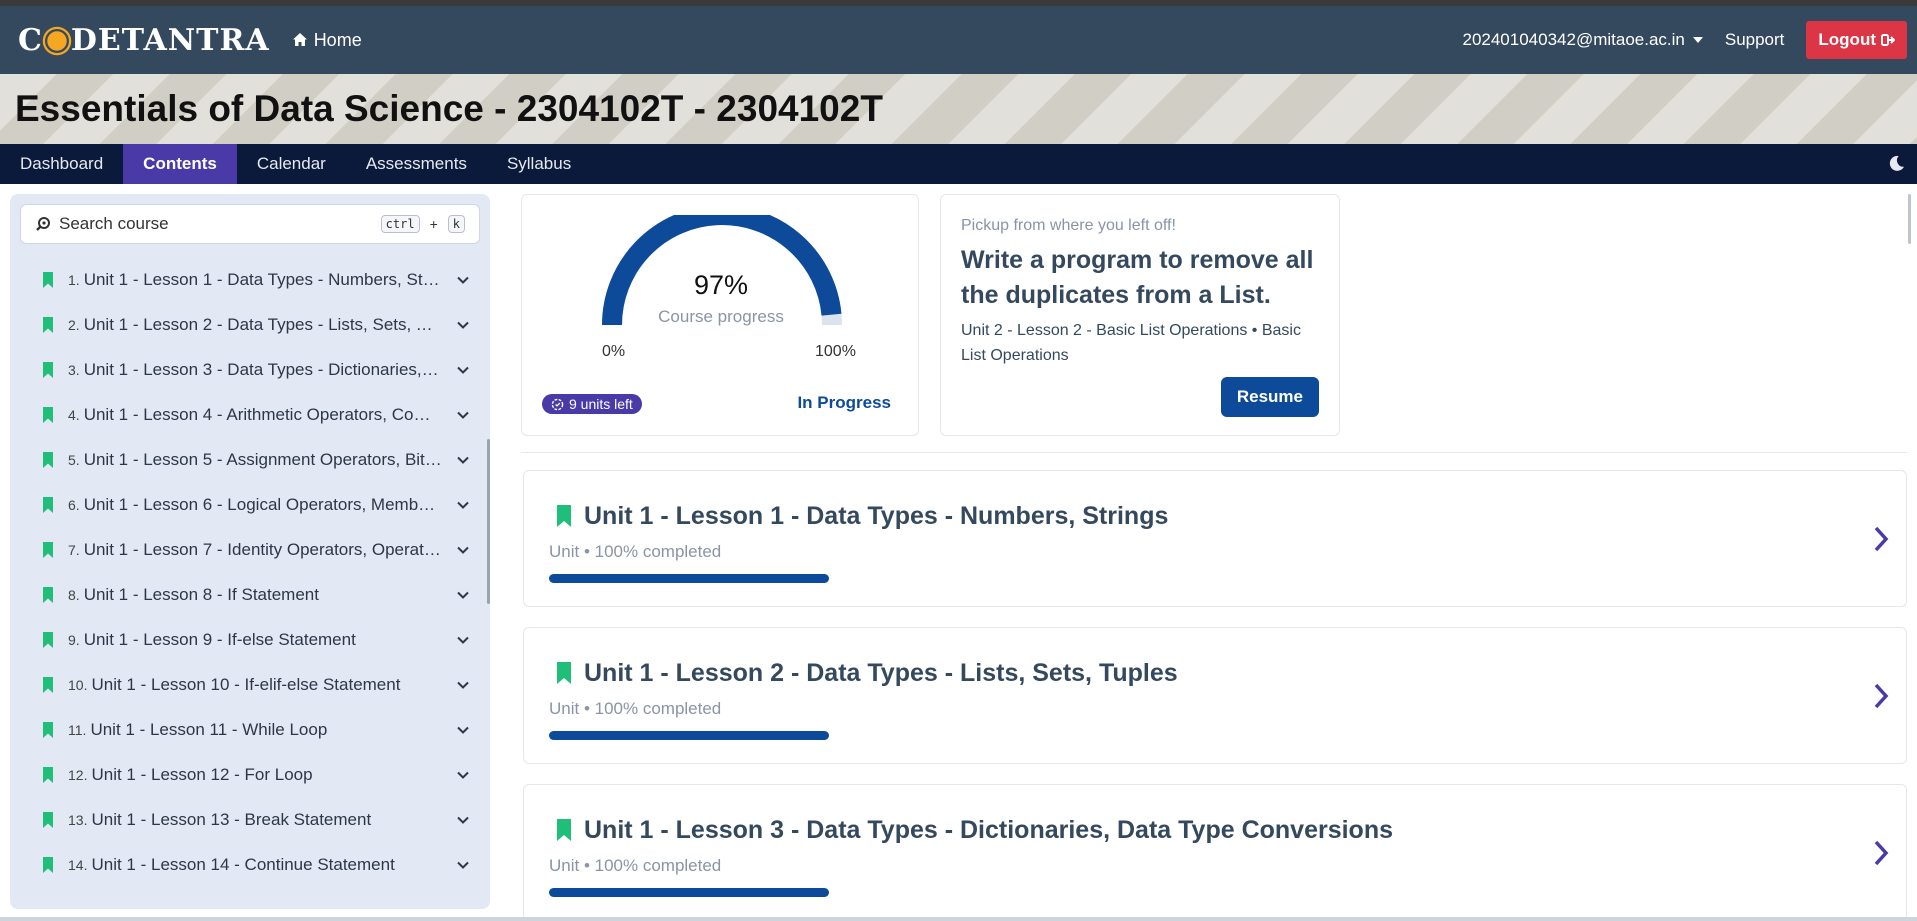  I want to click on pickup-text: Pickup from where you left off!, so click(1068, 225).